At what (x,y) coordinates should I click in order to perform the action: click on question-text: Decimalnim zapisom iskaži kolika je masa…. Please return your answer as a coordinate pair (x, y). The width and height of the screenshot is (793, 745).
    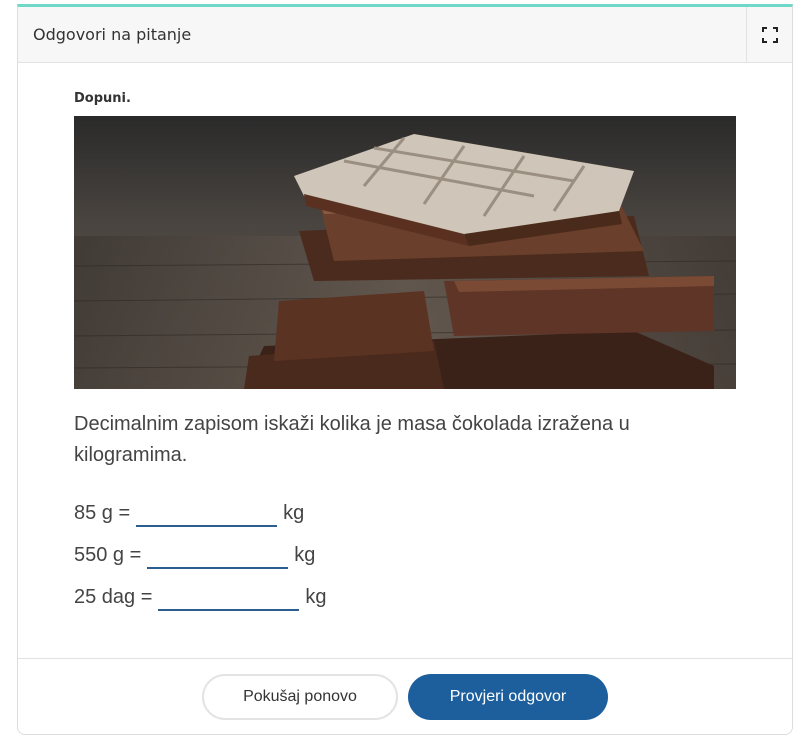
    Looking at the image, I should click on (352, 439).